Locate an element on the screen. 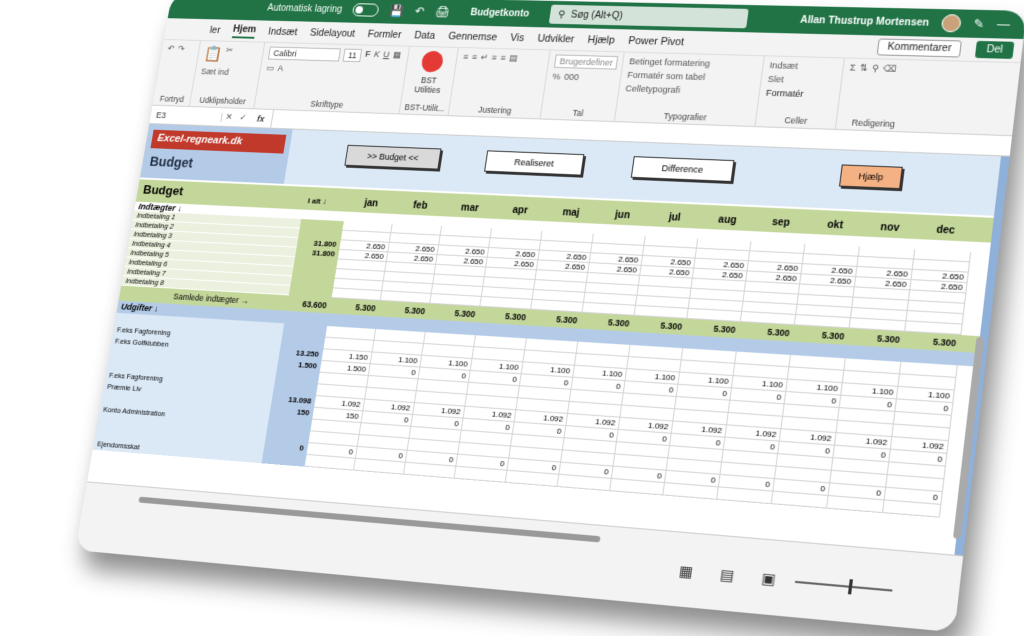 This screenshot has width=1024, height=636. help-button: Hjælp is located at coordinates (871, 176).